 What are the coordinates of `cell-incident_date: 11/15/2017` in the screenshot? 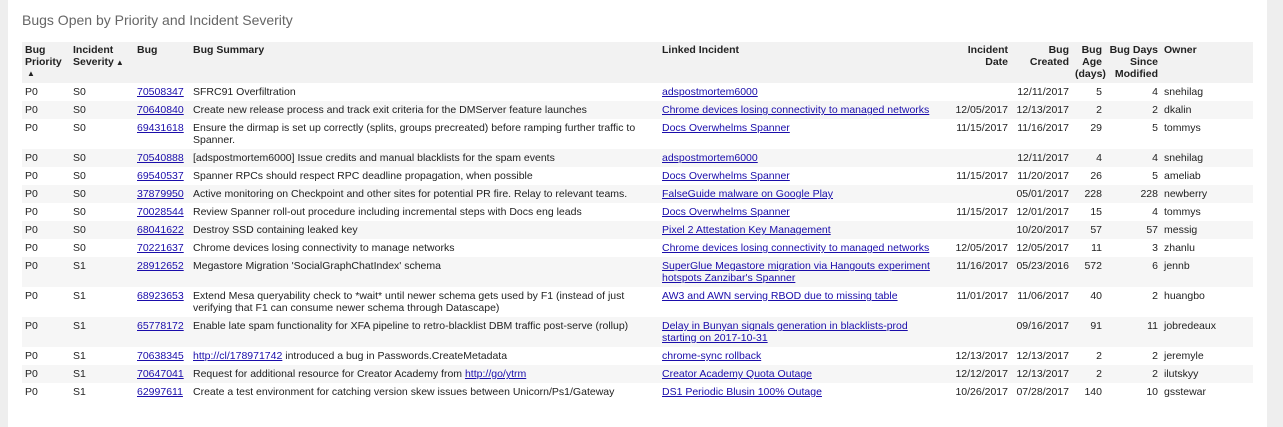 It's located at (978, 134).